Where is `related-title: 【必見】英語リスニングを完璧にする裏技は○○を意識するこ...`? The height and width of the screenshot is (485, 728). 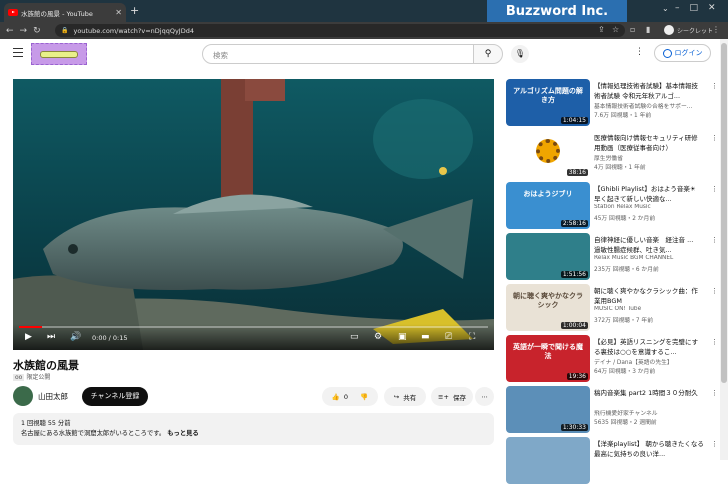 related-title: 【必見】英語リスニングを完璧にする裏技は○○を意識するこ... is located at coordinates (649, 347).